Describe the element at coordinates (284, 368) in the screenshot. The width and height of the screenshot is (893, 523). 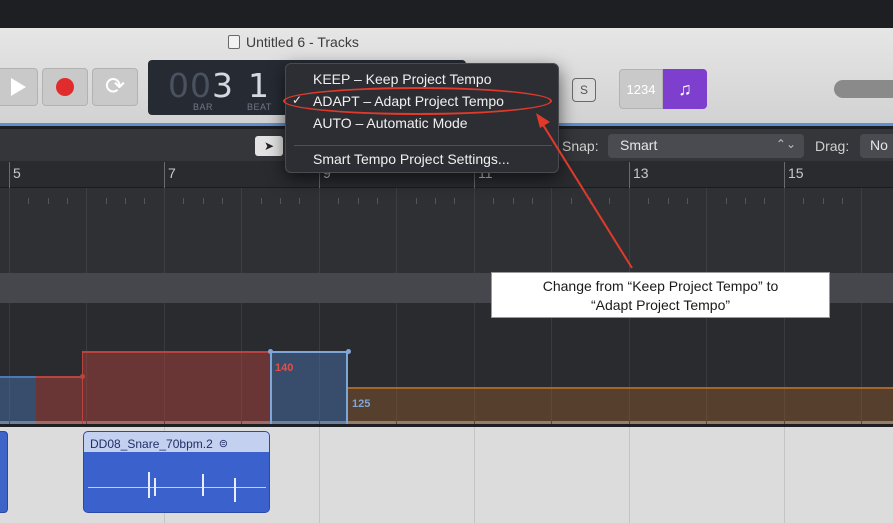
I see `tempo-value-140: 140` at that location.